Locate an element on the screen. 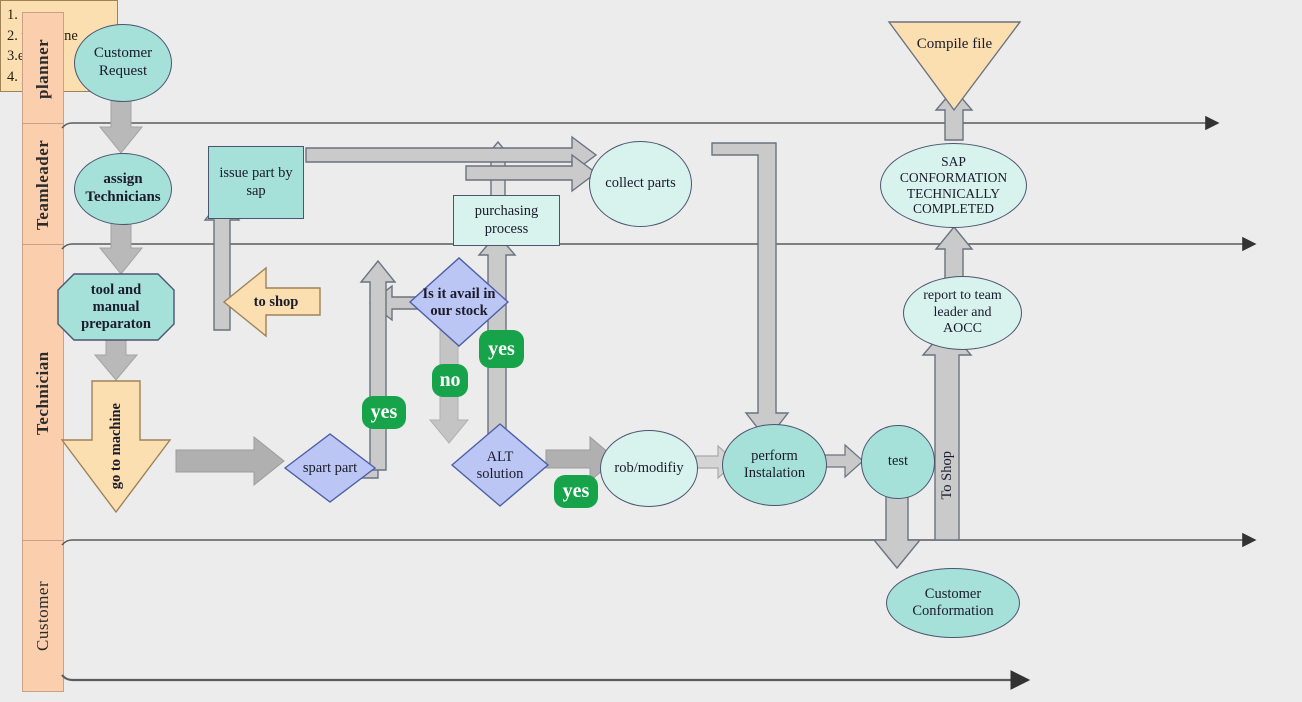 This screenshot has height=702, width=1302. node-issue-part-by-sap-label: issue part by sap is located at coordinates (256, 182).